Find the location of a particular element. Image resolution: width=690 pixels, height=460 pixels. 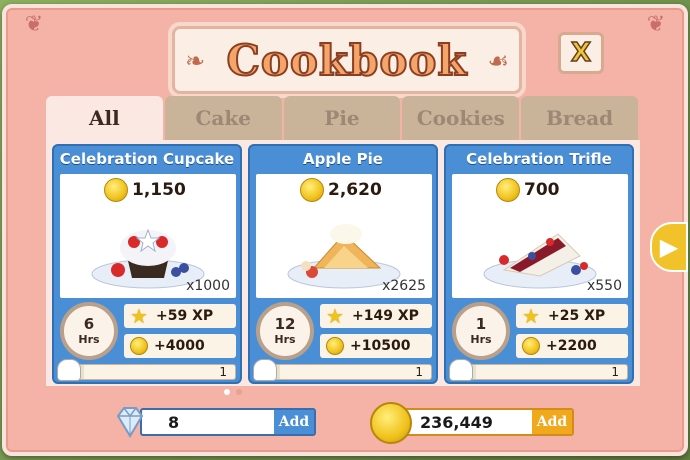

flourish-icon: ☙ is located at coordinates (498, 61).